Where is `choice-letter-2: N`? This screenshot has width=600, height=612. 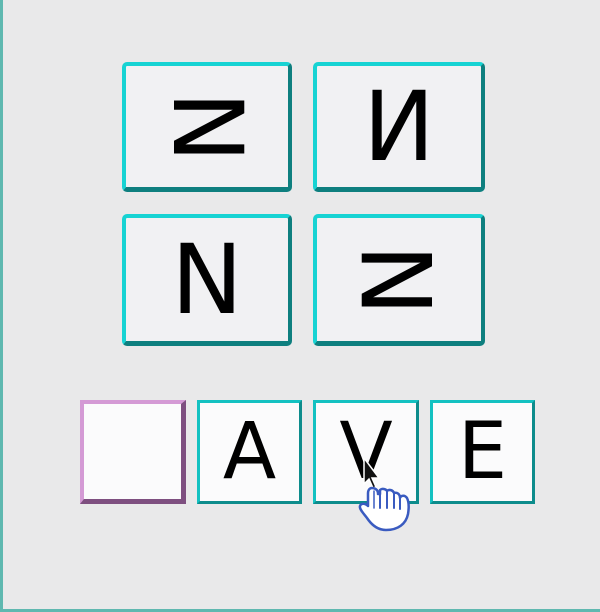
choice-letter-2: N is located at coordinates (399, 126).